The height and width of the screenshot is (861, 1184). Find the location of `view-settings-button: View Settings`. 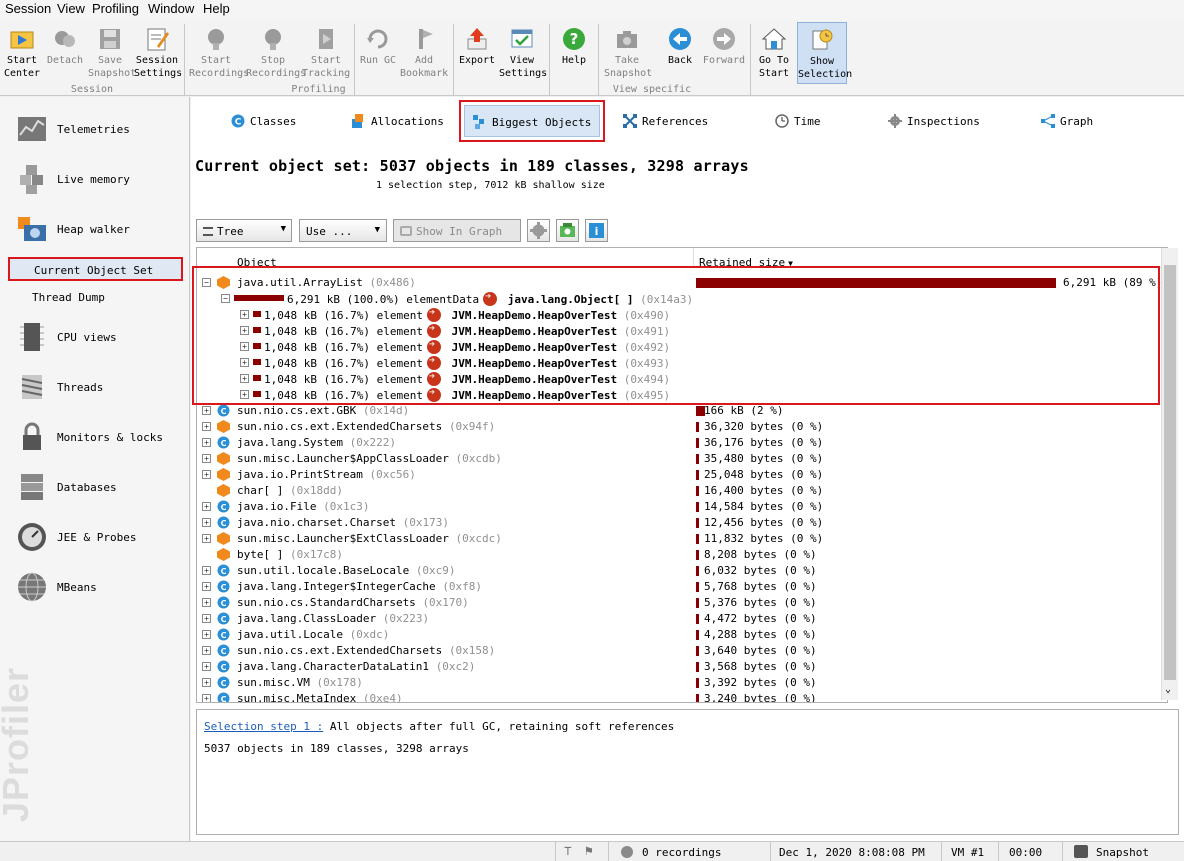

view-settings-button: View Settings is located at coordinates (523, 53).